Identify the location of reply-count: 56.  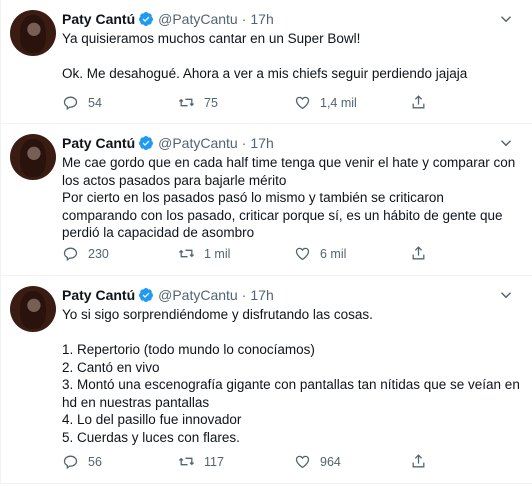
(95, 461).